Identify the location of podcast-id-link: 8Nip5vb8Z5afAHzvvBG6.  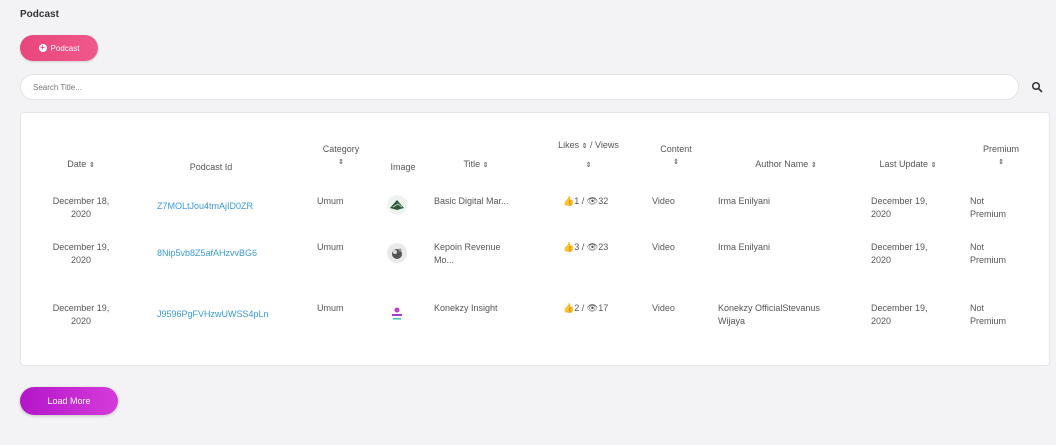
(207, 253).